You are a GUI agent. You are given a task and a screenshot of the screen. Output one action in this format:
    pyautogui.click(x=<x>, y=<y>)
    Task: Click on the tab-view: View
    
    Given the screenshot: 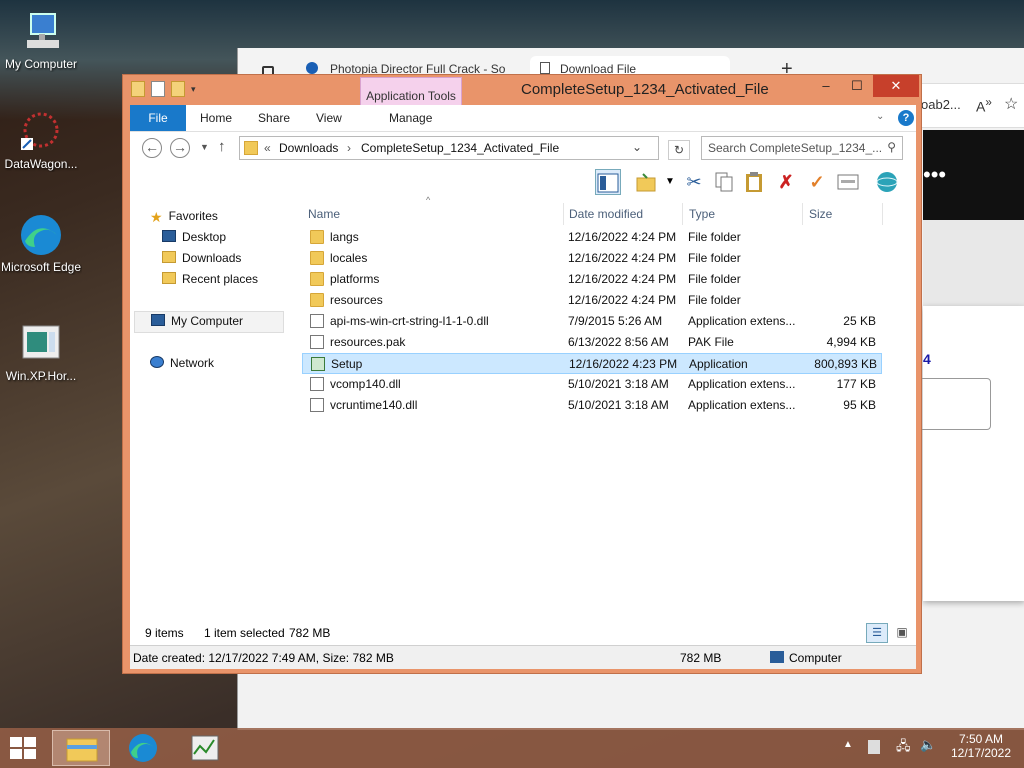 What is the action you would take?
    pyautogui.click(x=329, y=118)
    